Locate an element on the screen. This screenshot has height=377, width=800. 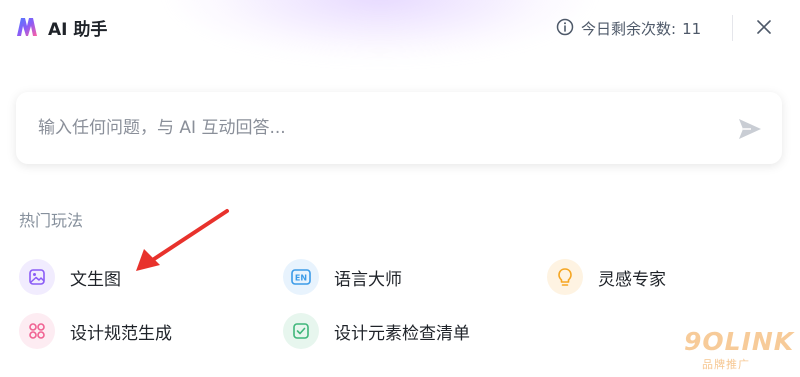
ai-logo-icon is located at coordinates (27, 27).